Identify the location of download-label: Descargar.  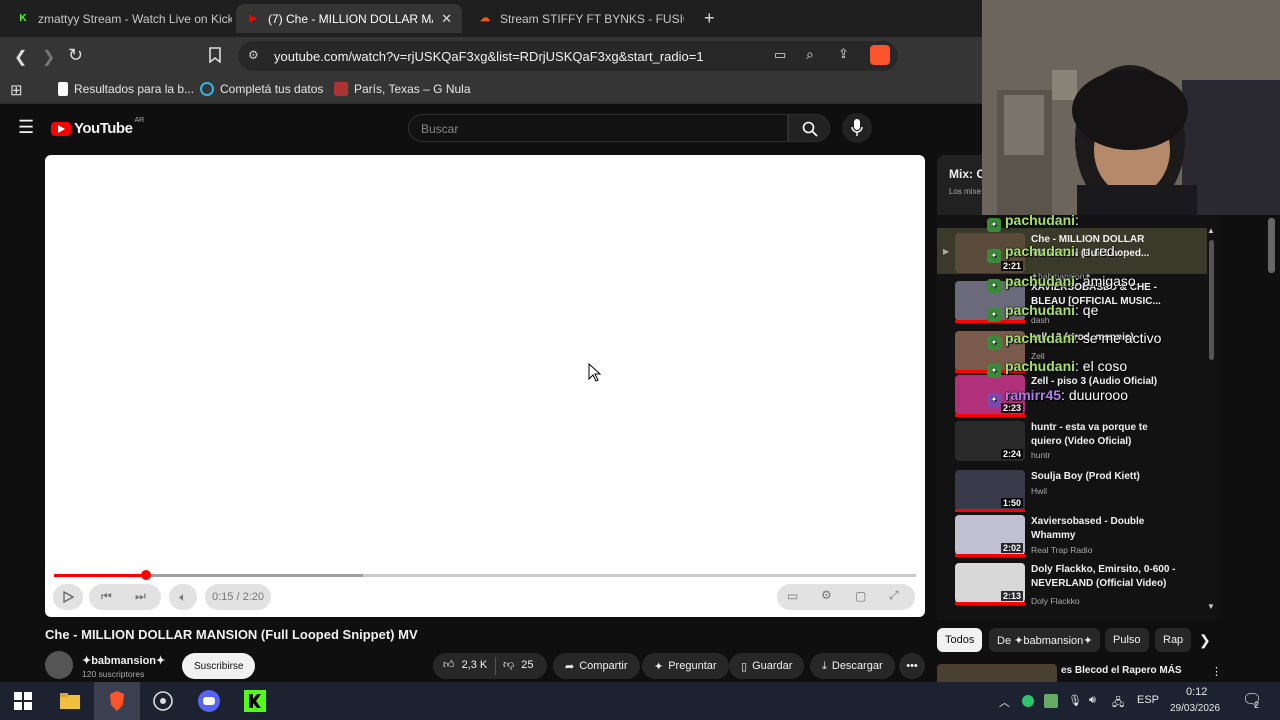
(857, 666).